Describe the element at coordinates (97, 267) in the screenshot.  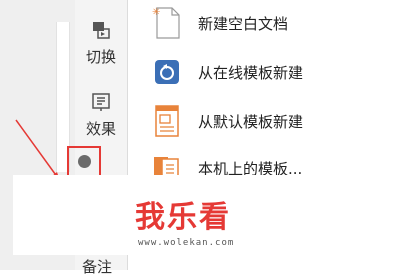
I see `notes-label: 备注` at that location.